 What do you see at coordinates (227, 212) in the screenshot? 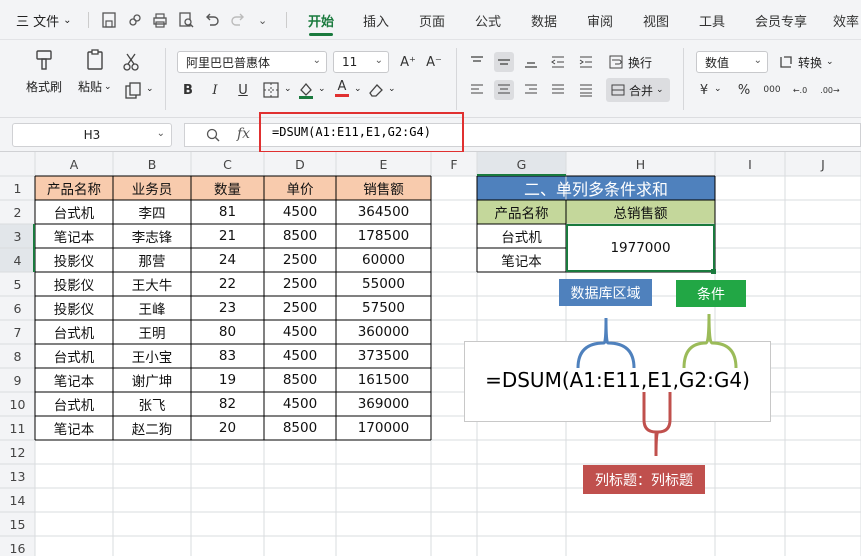
I see `table-data-cell: 81` at bounding box center [227, 212].